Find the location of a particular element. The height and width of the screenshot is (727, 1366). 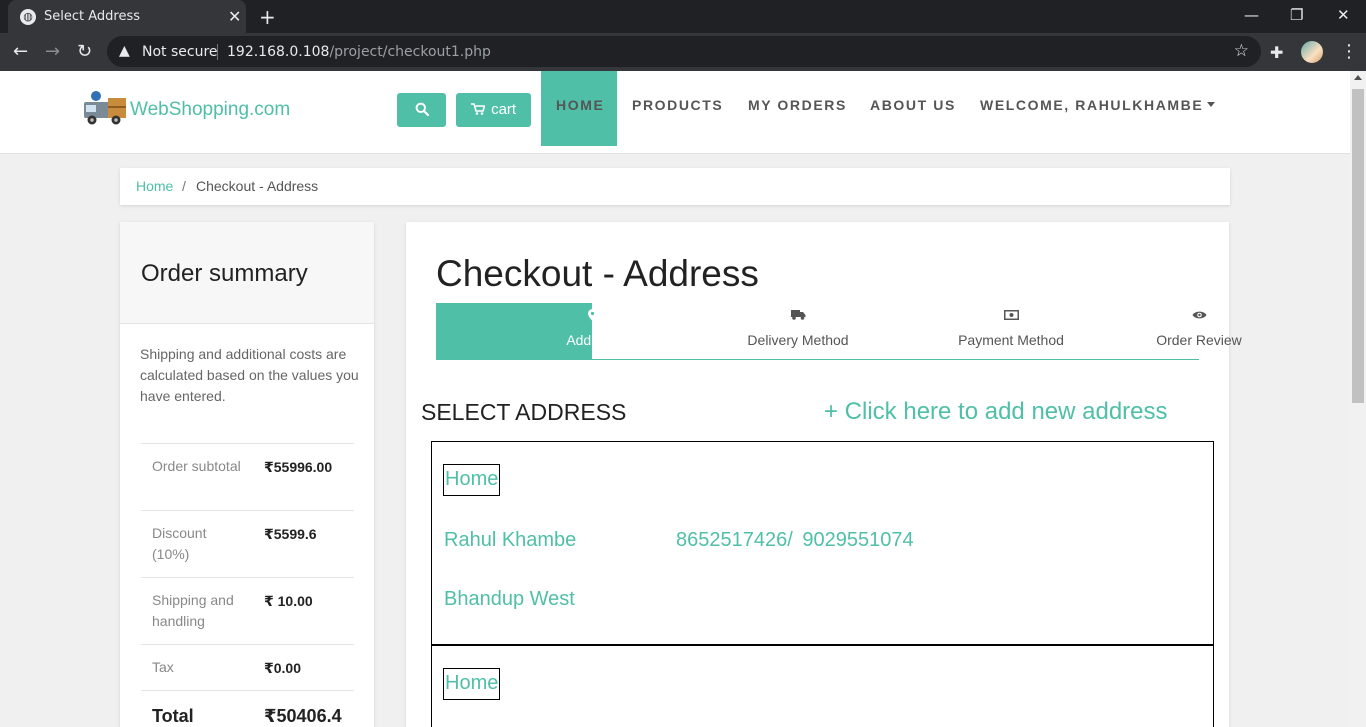

step-address: Address is located at coordinates (527, 331).